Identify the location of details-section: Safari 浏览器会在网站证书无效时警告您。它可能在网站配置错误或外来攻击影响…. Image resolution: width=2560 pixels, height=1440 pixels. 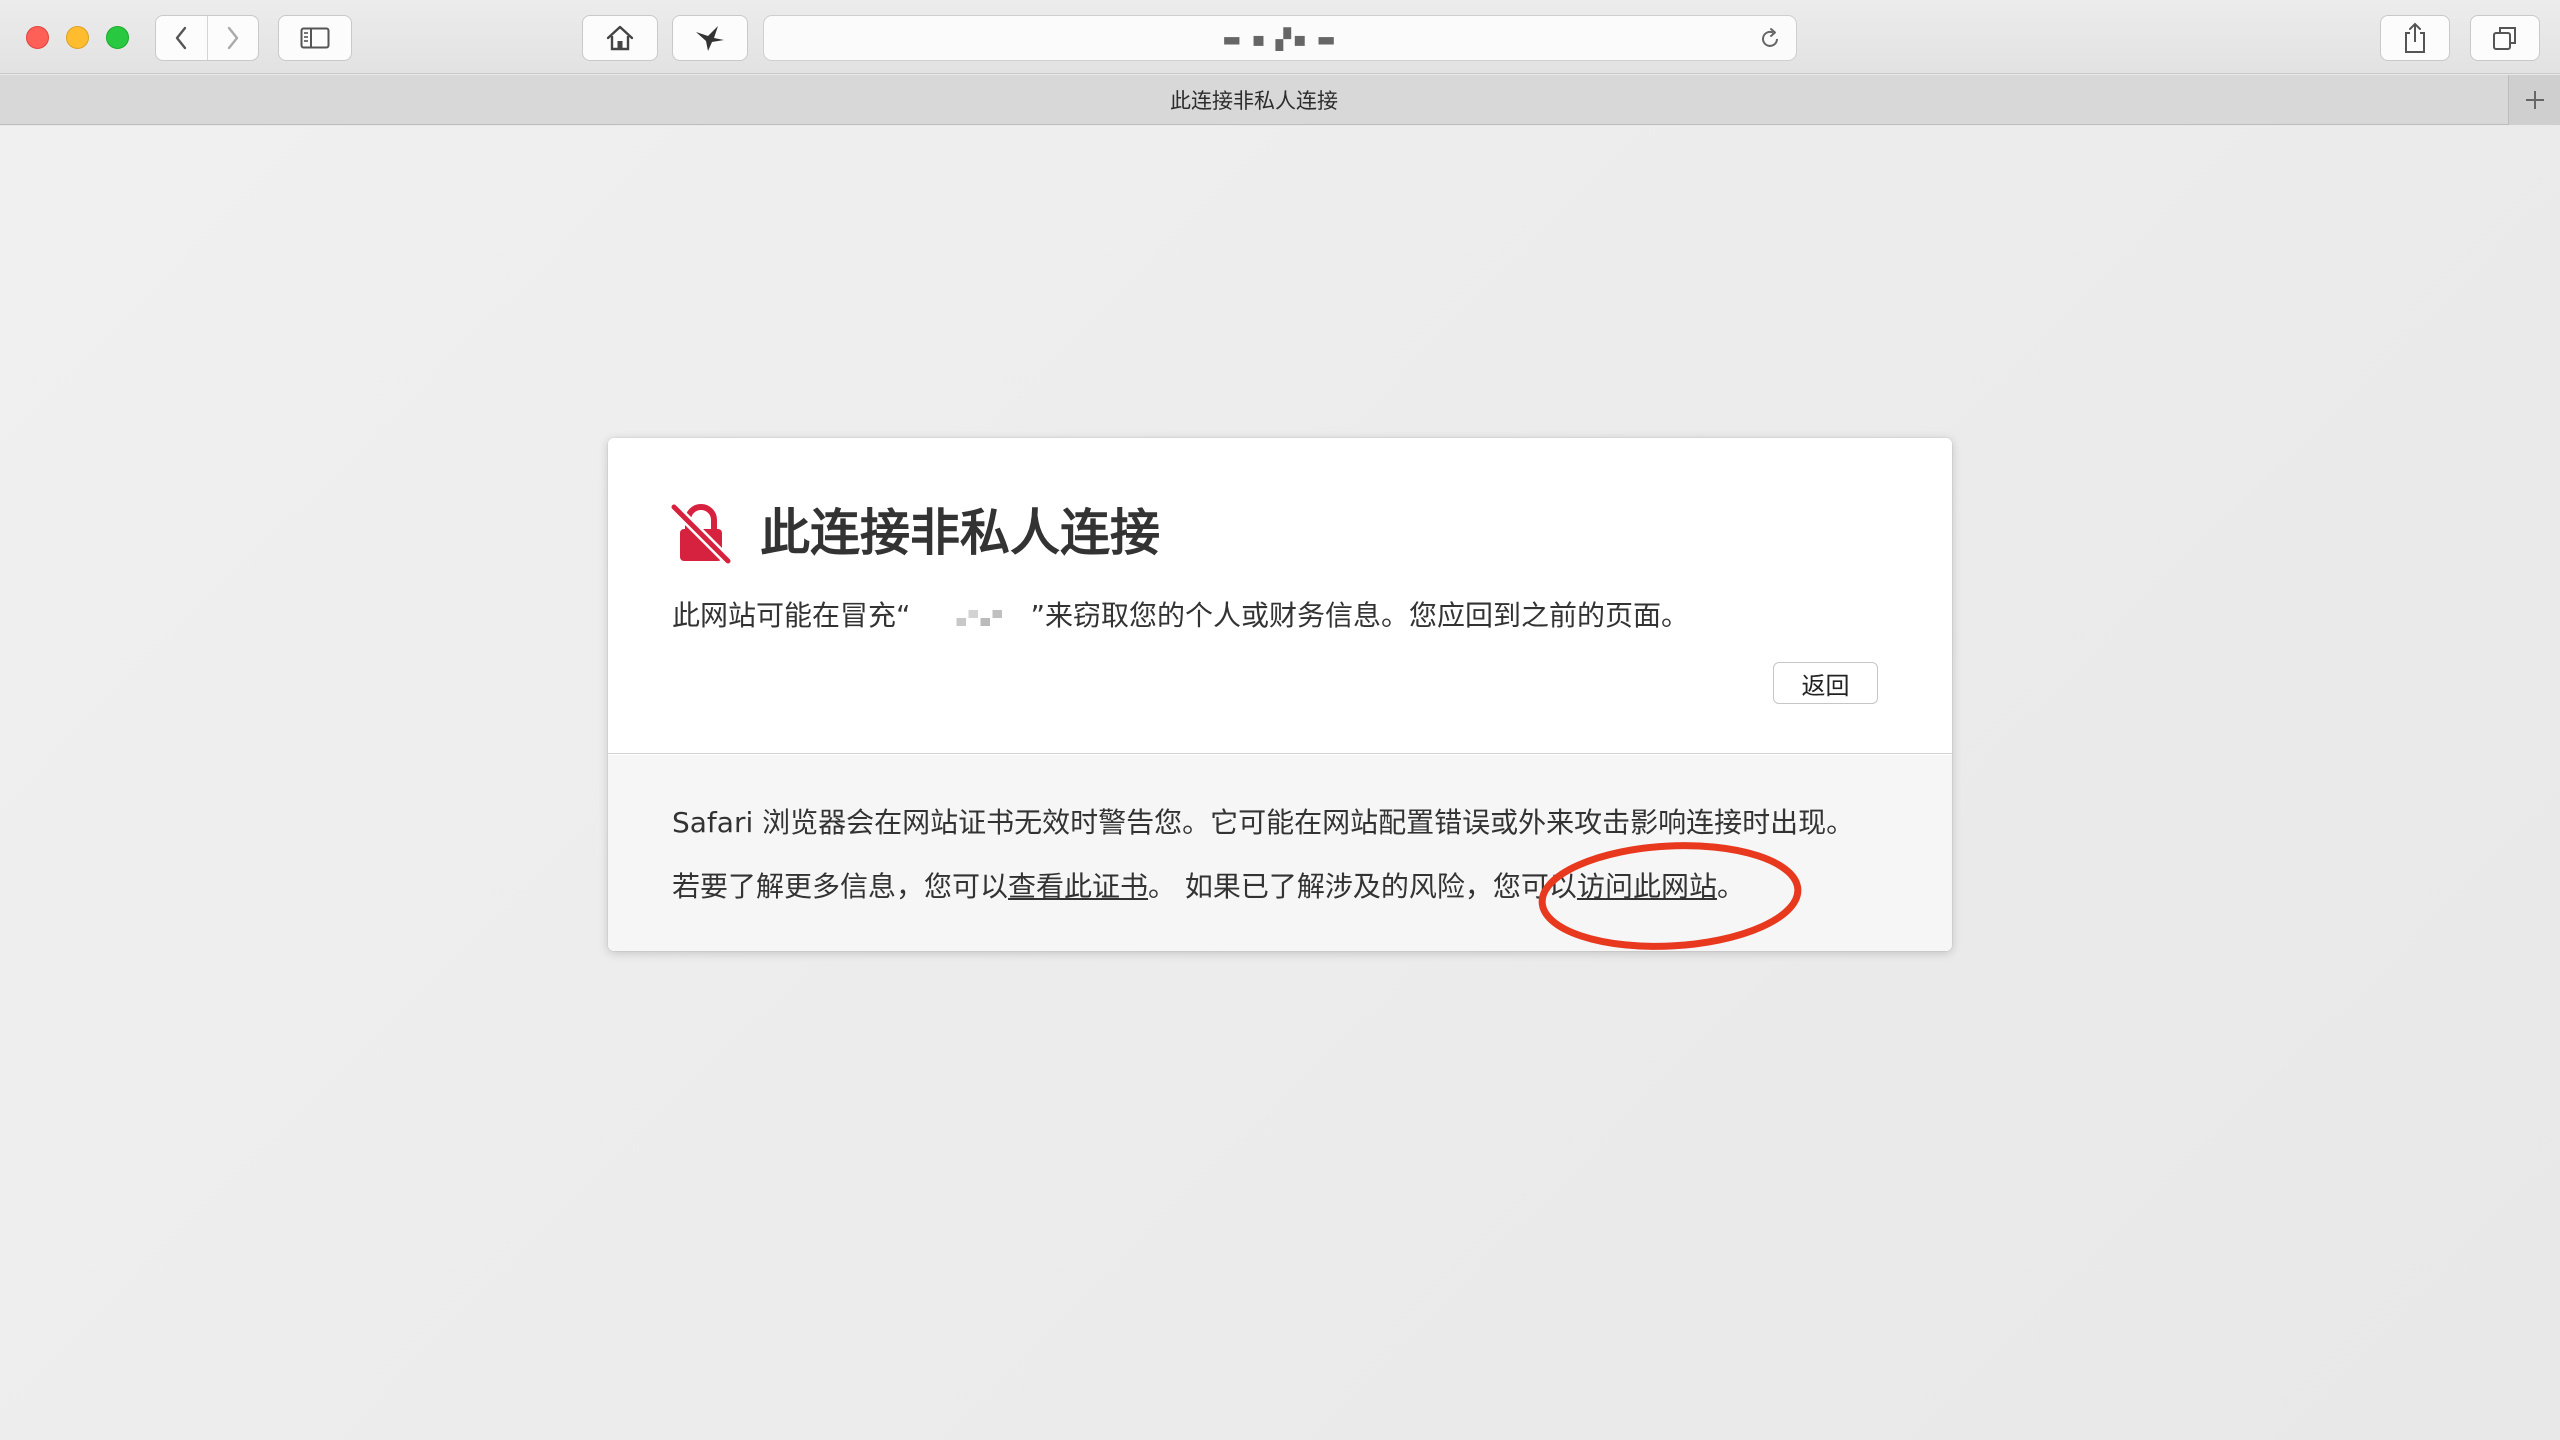
(1280, 853).